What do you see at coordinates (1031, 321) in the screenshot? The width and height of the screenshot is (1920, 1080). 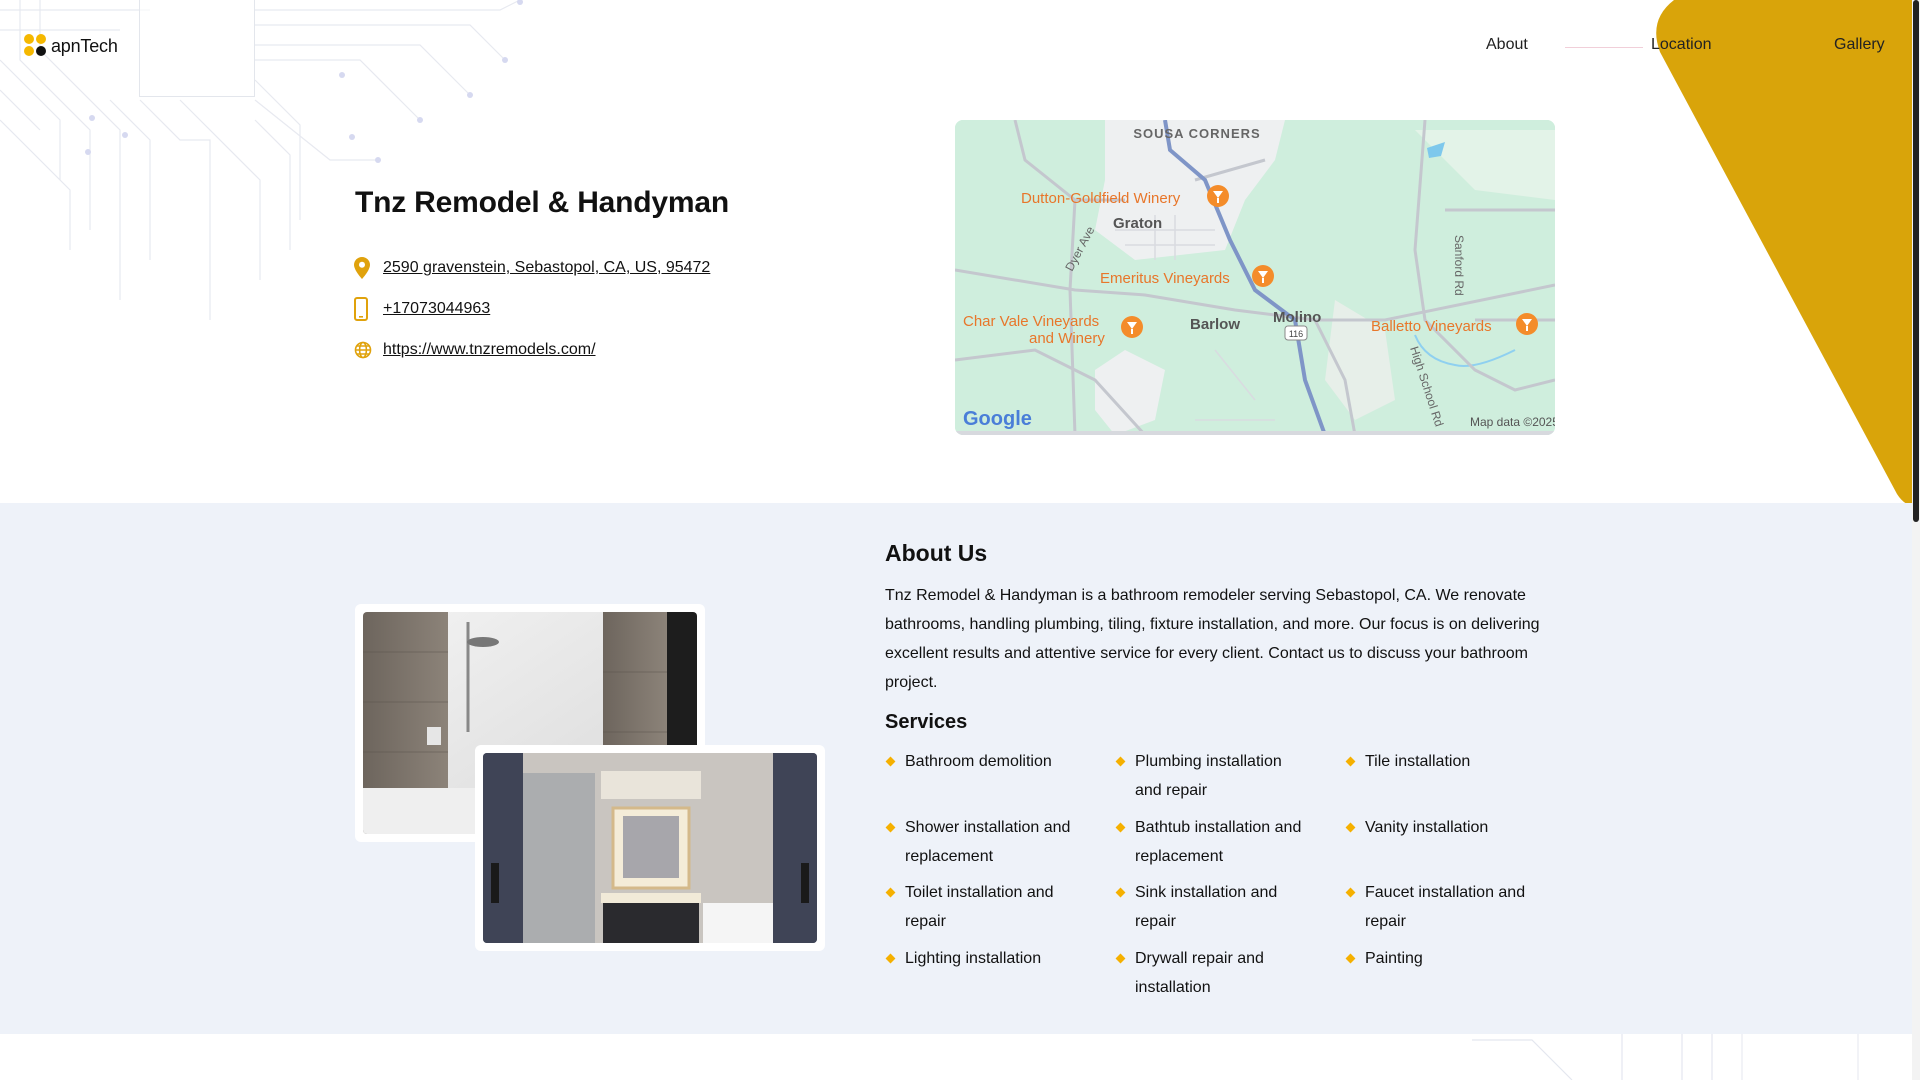 I see `map-label-char-vale-1: Char Vale Vineyards` at bounding box center [1031, 321].